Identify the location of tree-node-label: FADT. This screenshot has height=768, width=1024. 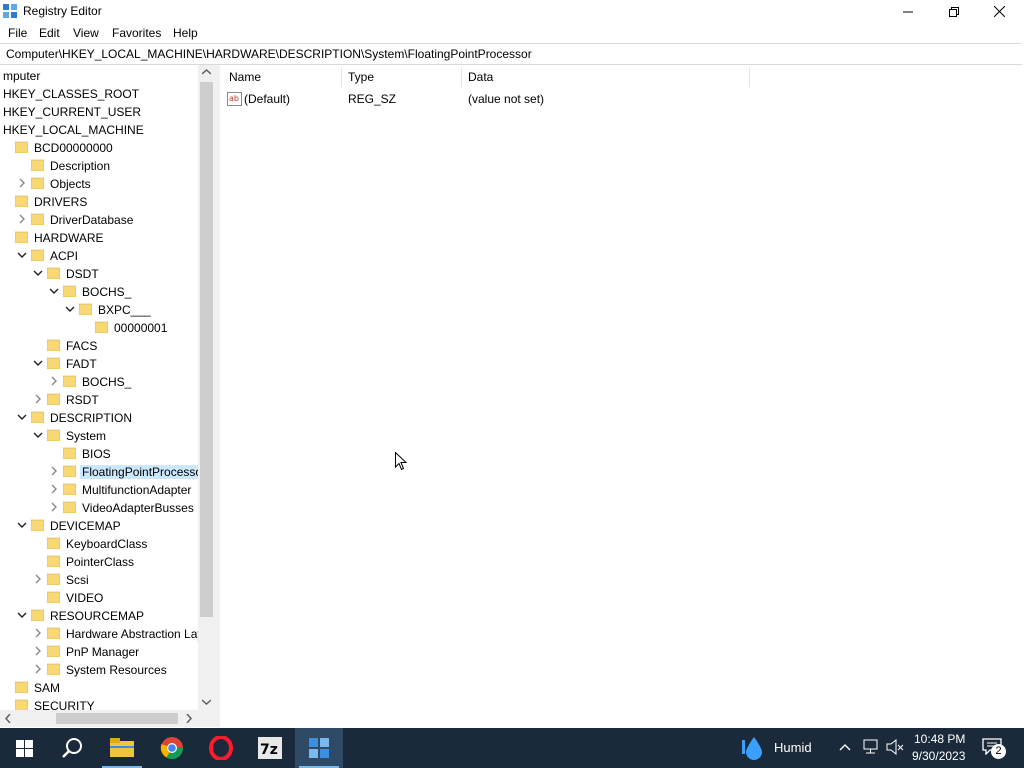
(81, 364).